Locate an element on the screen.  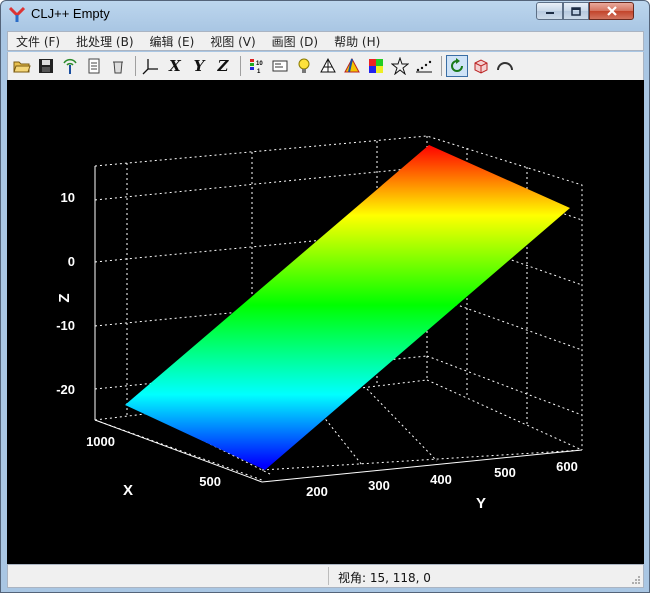
cube-export-button is located at coordinates (481, 66).